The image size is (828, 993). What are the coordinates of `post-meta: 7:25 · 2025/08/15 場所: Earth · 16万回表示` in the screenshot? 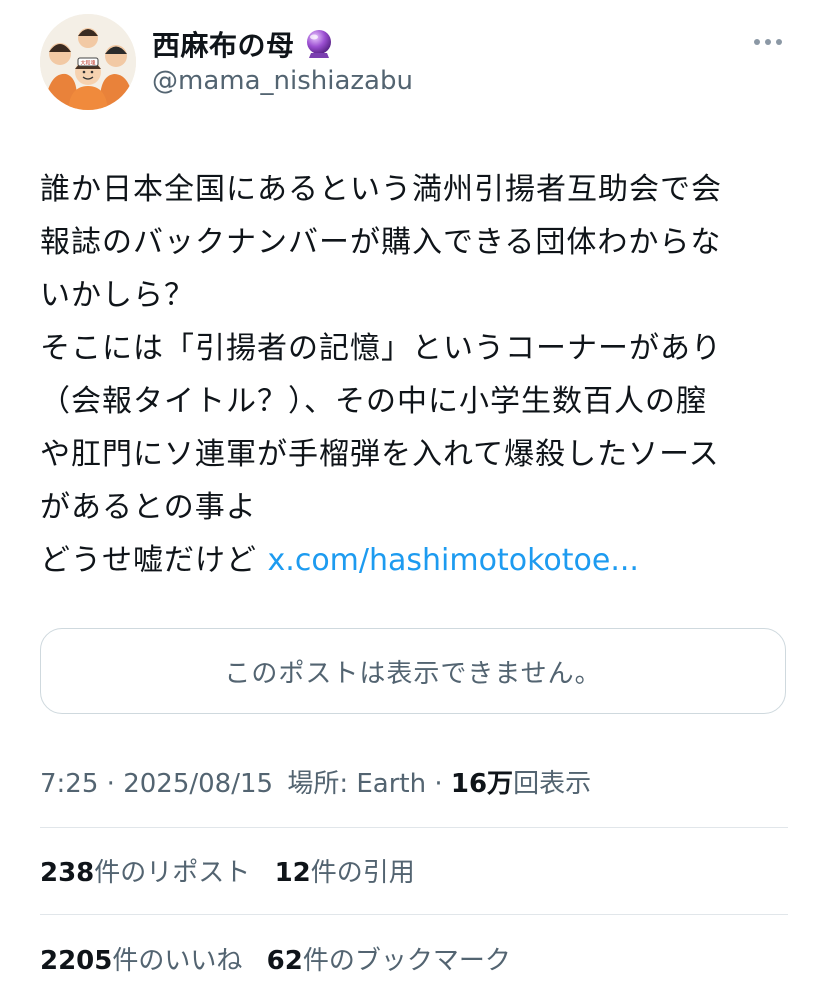 It's located at (315, 781).